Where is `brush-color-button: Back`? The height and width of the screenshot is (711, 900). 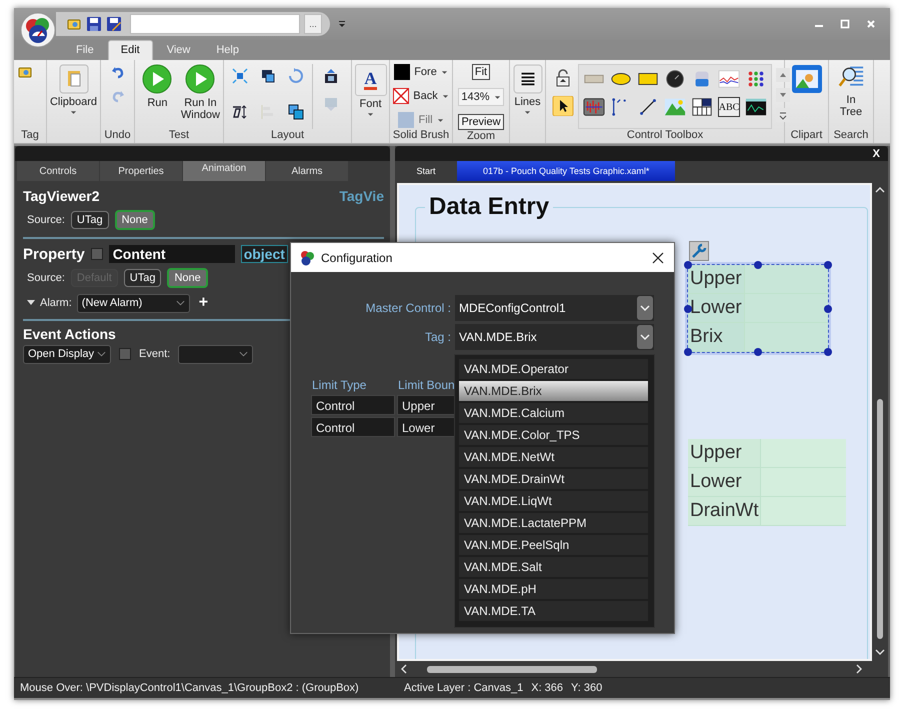 brush-color-button: Back is located at coordinates (421, 96).